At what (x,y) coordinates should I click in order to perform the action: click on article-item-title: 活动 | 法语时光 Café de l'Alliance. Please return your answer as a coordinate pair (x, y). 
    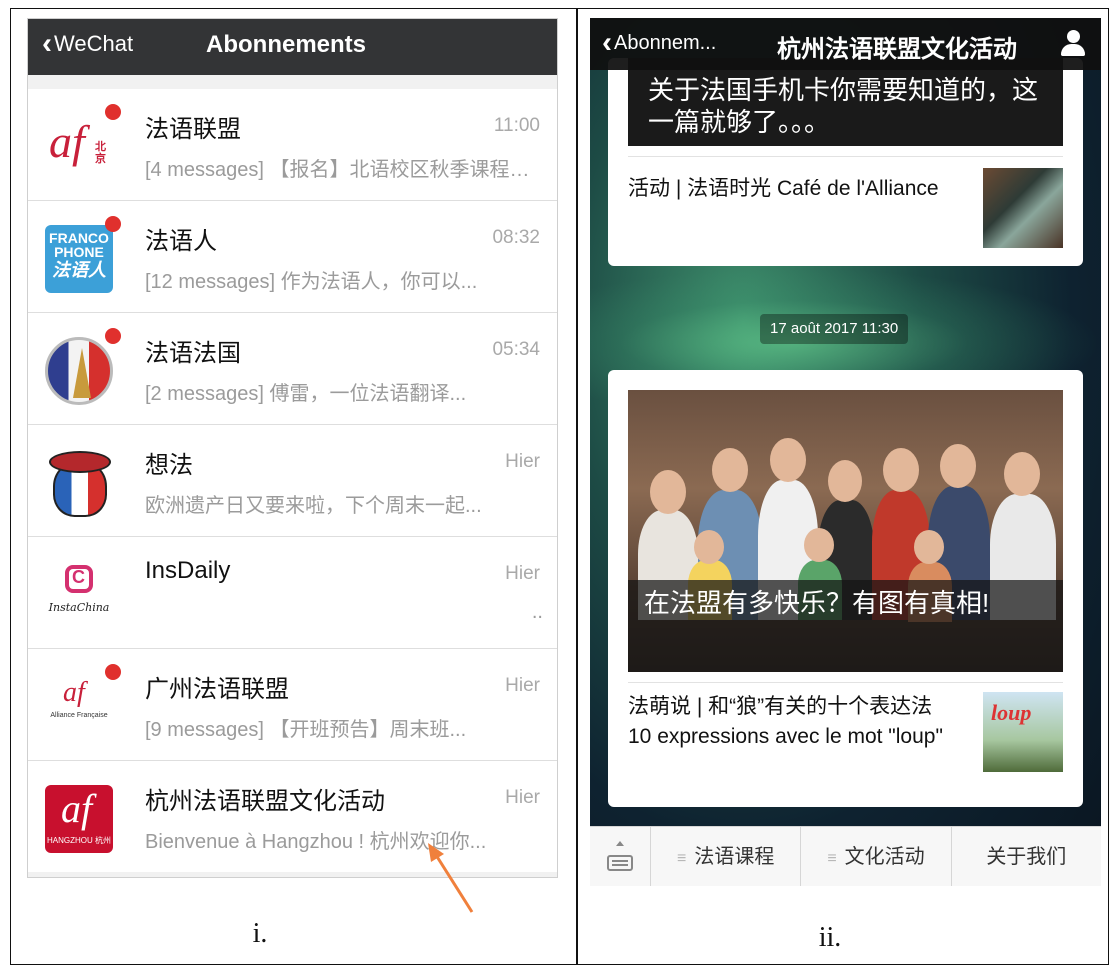
    Looking at the image, I should click on (783, 188).